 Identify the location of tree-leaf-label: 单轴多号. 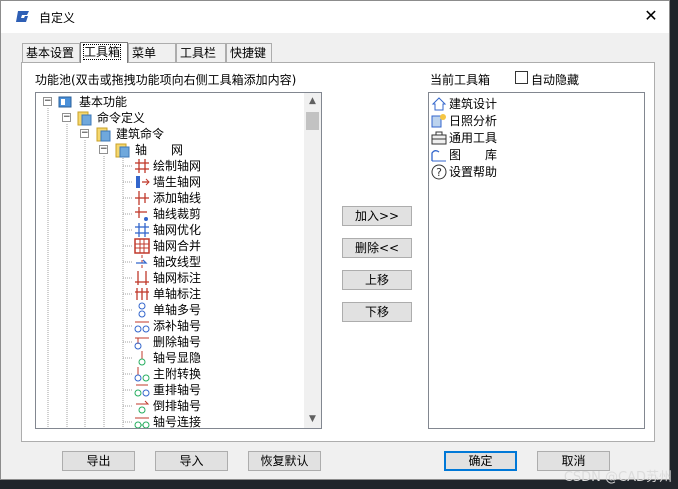
(177, 310).